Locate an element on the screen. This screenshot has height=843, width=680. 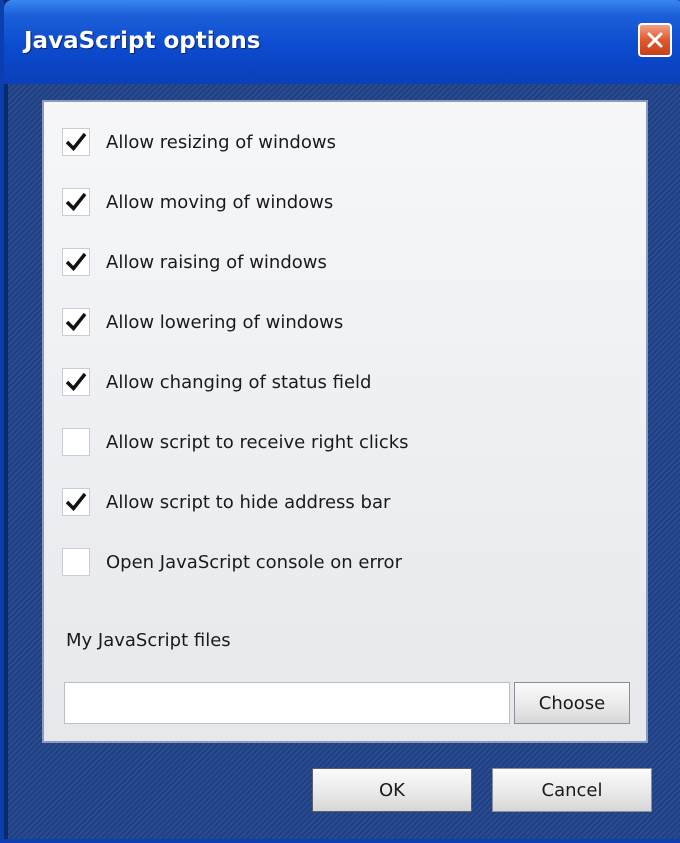
close-button is located at coordinates (655, 40).